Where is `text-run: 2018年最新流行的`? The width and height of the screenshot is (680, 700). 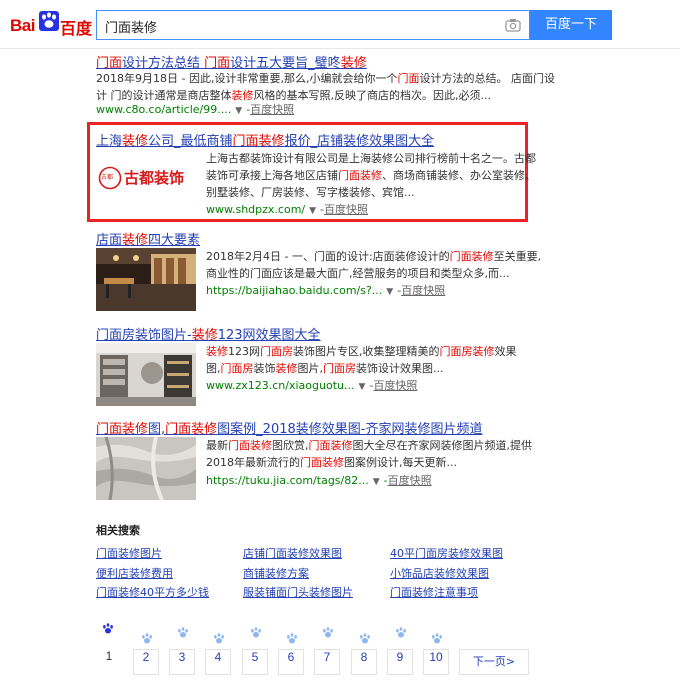 text-run: 2018年最新流行的 is located at coordinates (253, 462).